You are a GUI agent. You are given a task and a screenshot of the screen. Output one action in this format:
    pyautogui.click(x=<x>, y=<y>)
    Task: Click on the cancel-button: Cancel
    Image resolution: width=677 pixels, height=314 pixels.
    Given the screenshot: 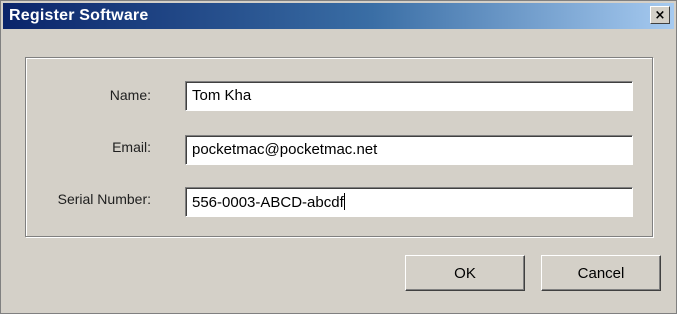 What is the action you would take?
    pyautogui.click(x=601, y=273)
    